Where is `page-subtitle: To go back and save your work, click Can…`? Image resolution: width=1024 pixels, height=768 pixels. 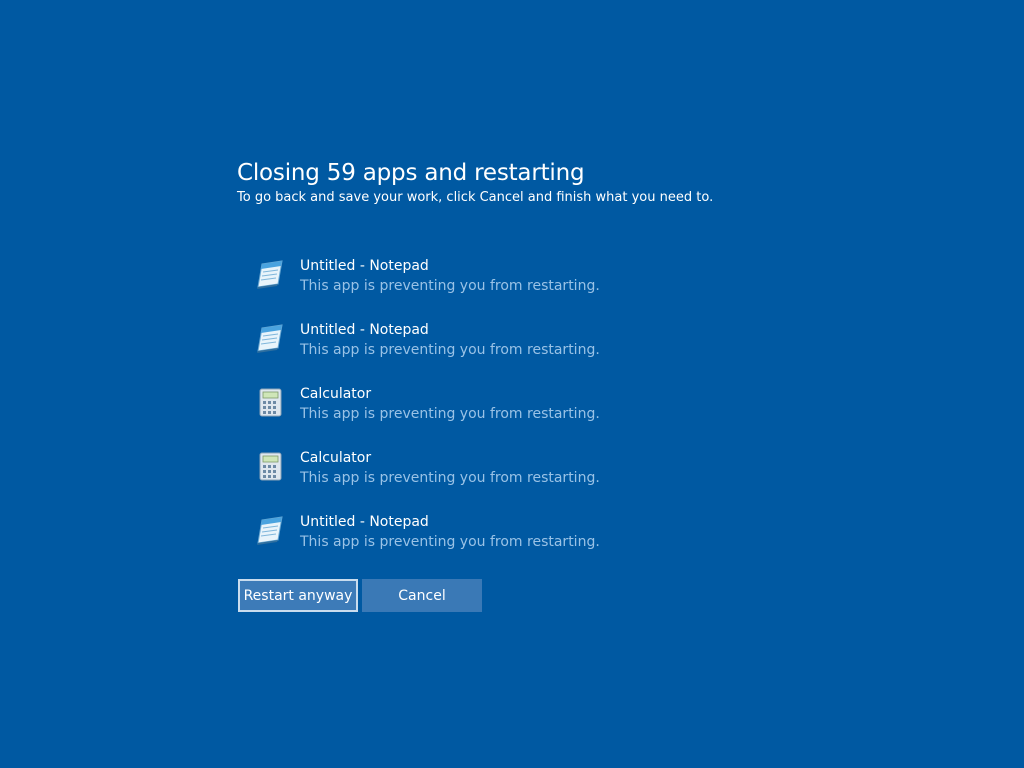
page-subtitle: To go back and save your work, click Can… is located at coordinates (475, 197).